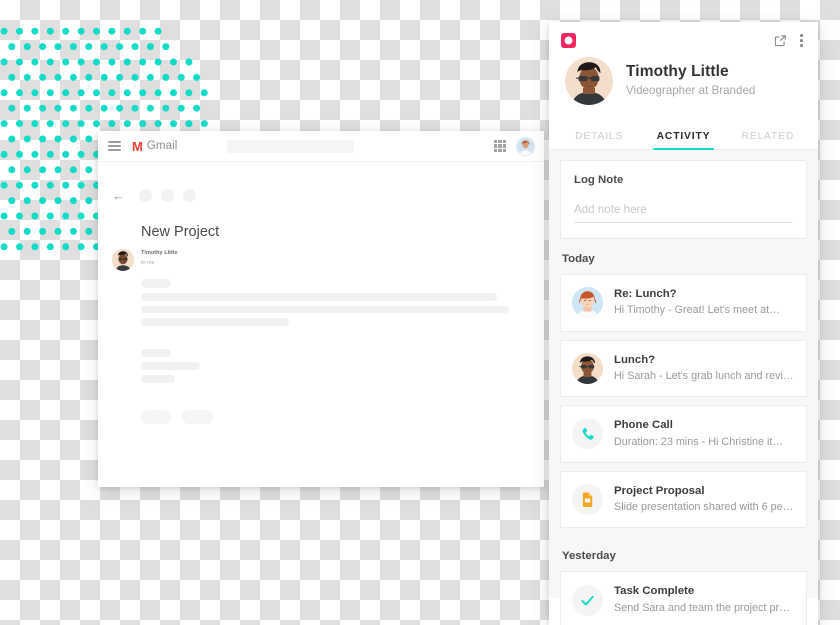  Describe the element at coordinates (801, 40) in the screenshot. I see `more-options-icon` at that location.